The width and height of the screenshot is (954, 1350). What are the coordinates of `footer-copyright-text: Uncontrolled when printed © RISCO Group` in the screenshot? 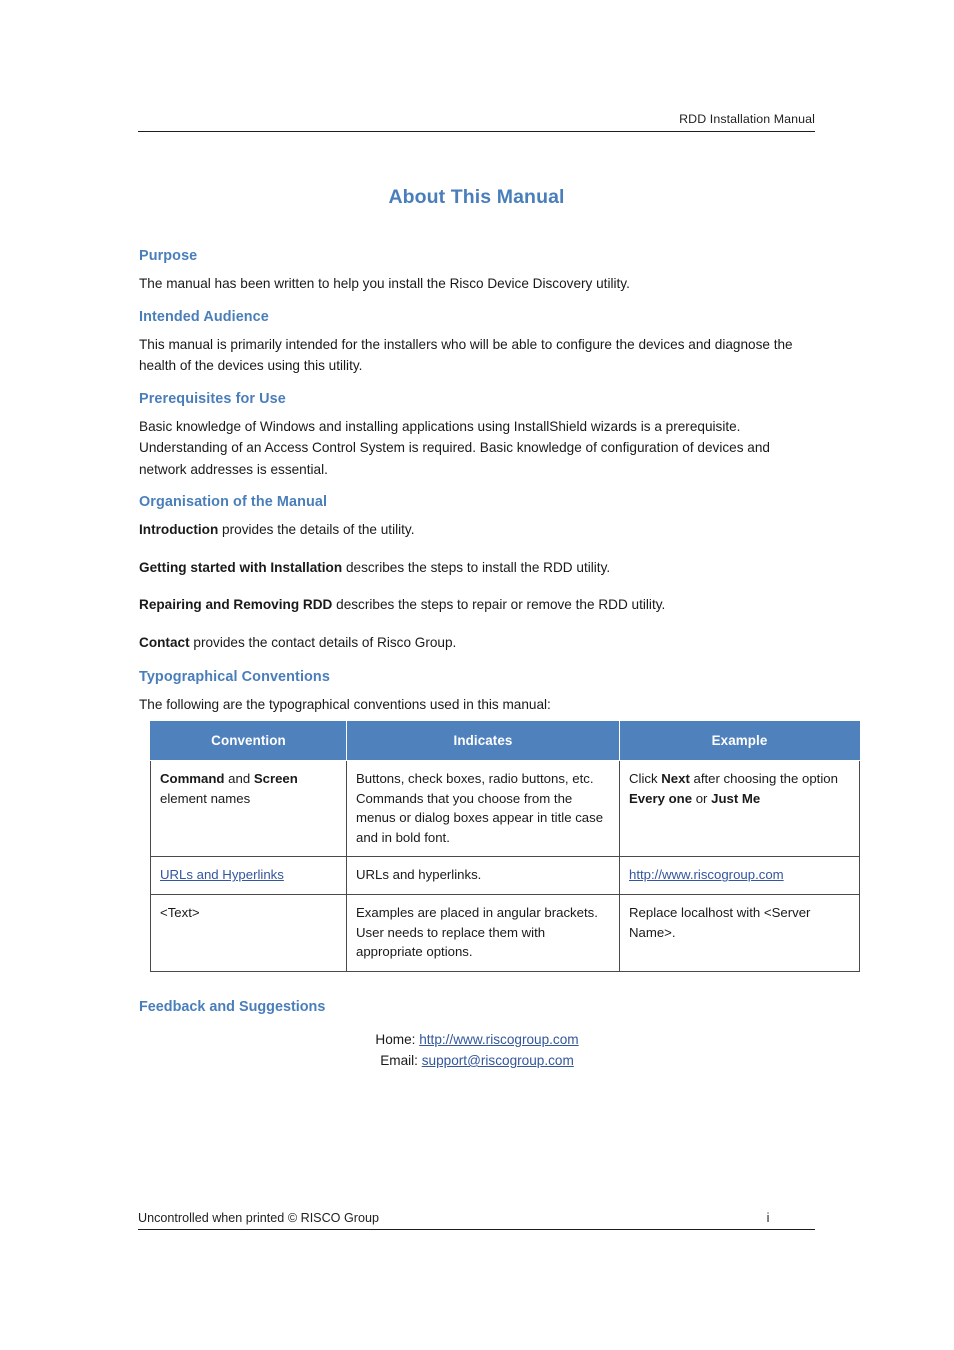 It's located at (258, 1218).